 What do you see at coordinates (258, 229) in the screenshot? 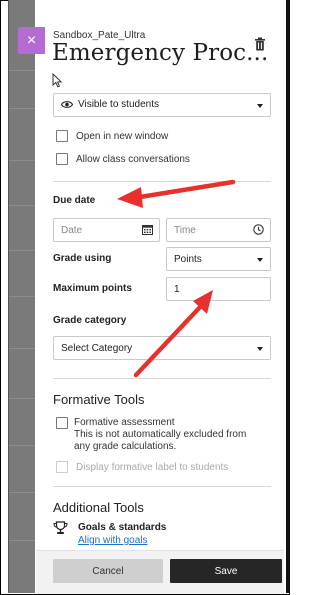
I see `clock-icon` at bounding box center [258, 229].